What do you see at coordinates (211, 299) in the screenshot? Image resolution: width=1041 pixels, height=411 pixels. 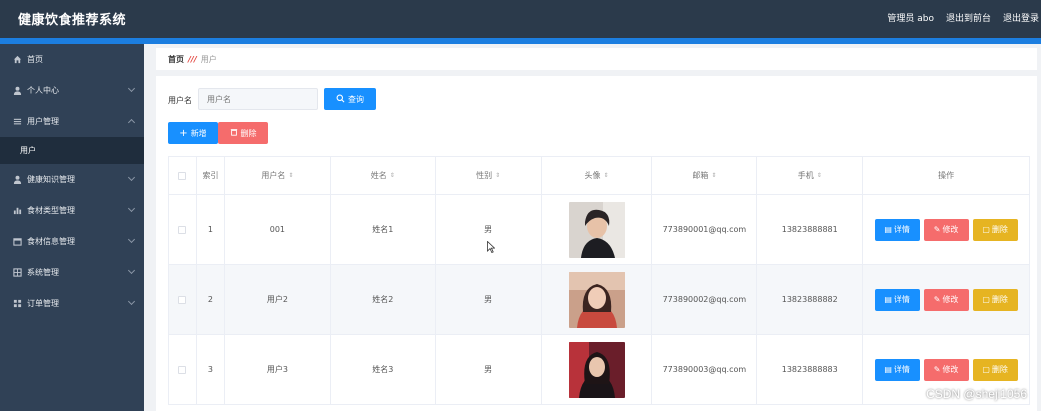 I see `cell-index: 2` at bounding box center [211, 299].